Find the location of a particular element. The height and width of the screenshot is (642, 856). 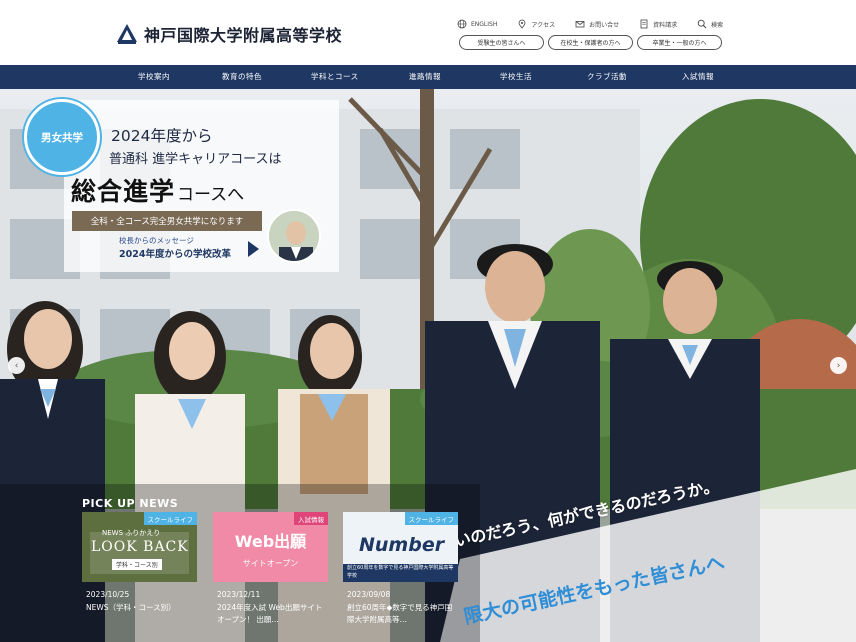

news-thumb-sub: 創立60周年を数字で見る神戸国際大学附属高等学校 is located at coordinates (400, 572).